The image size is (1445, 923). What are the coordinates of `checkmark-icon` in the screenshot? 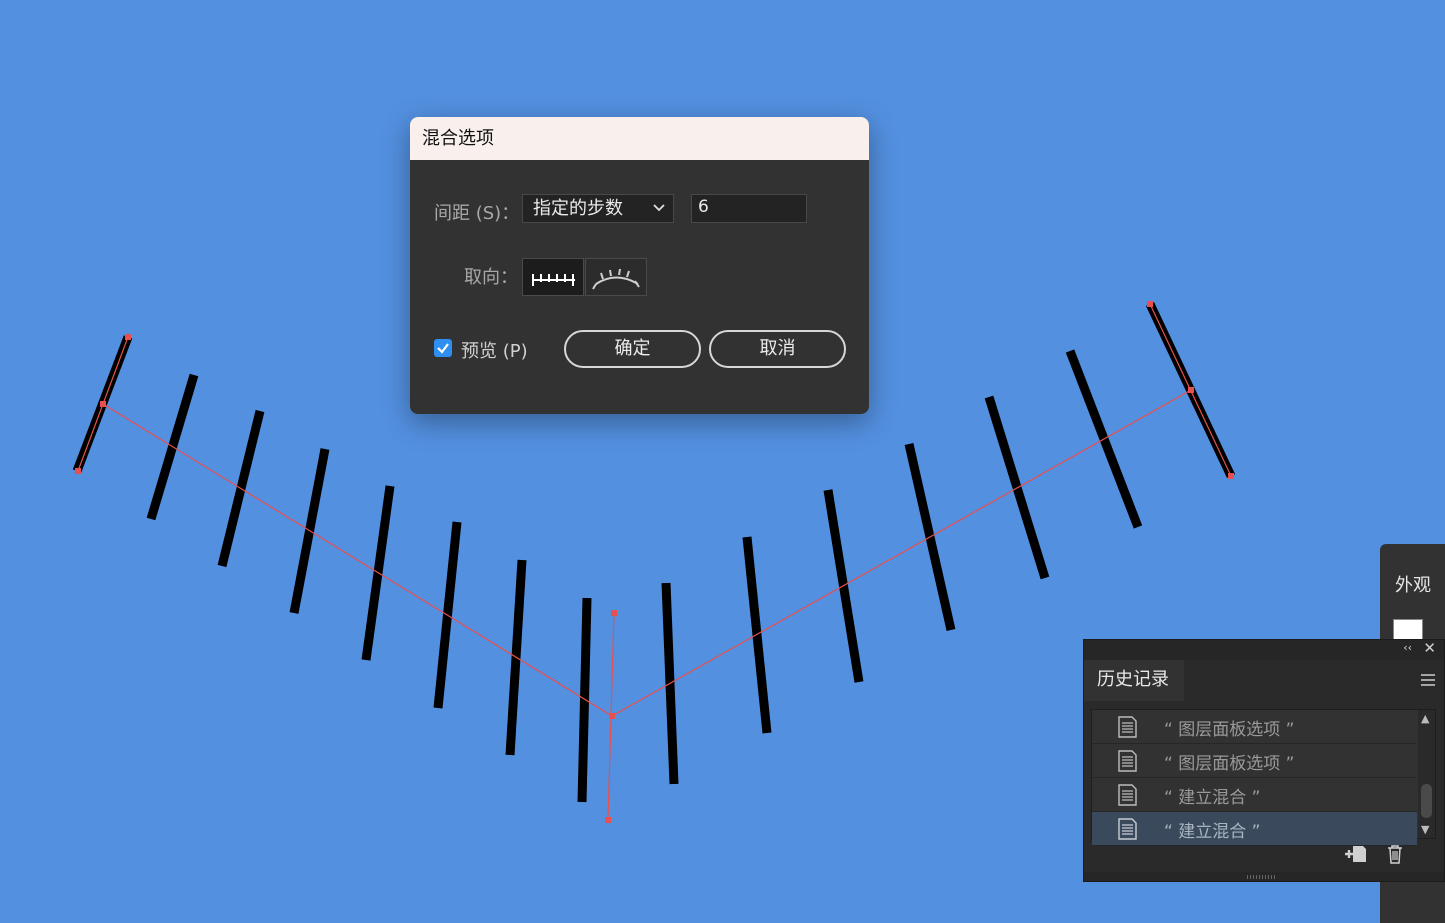 It's located at (443, 348).